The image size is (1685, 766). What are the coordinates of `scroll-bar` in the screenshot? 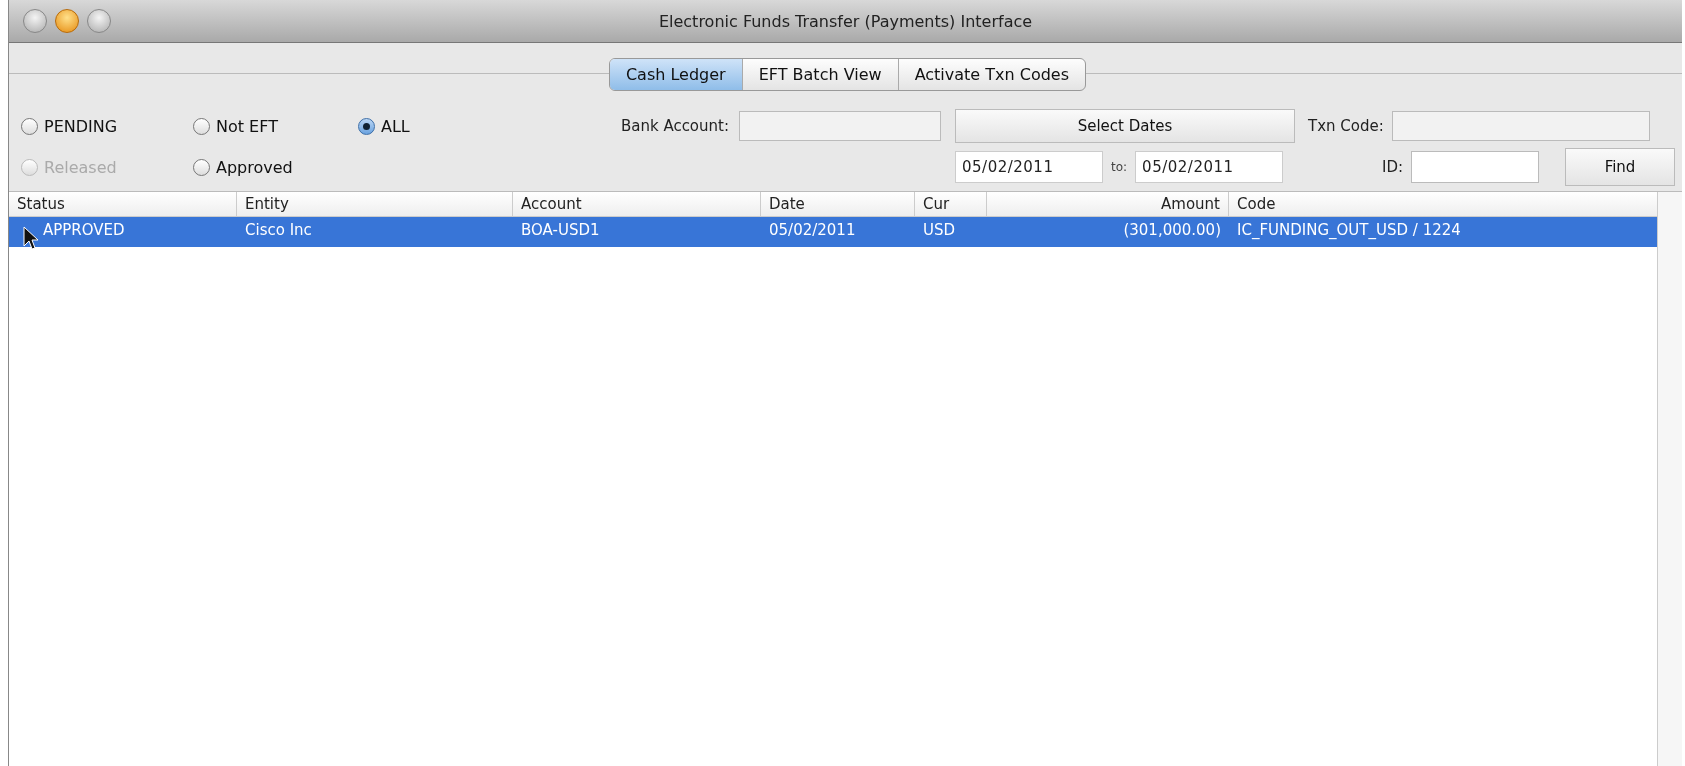 It's located at (1669, 479).